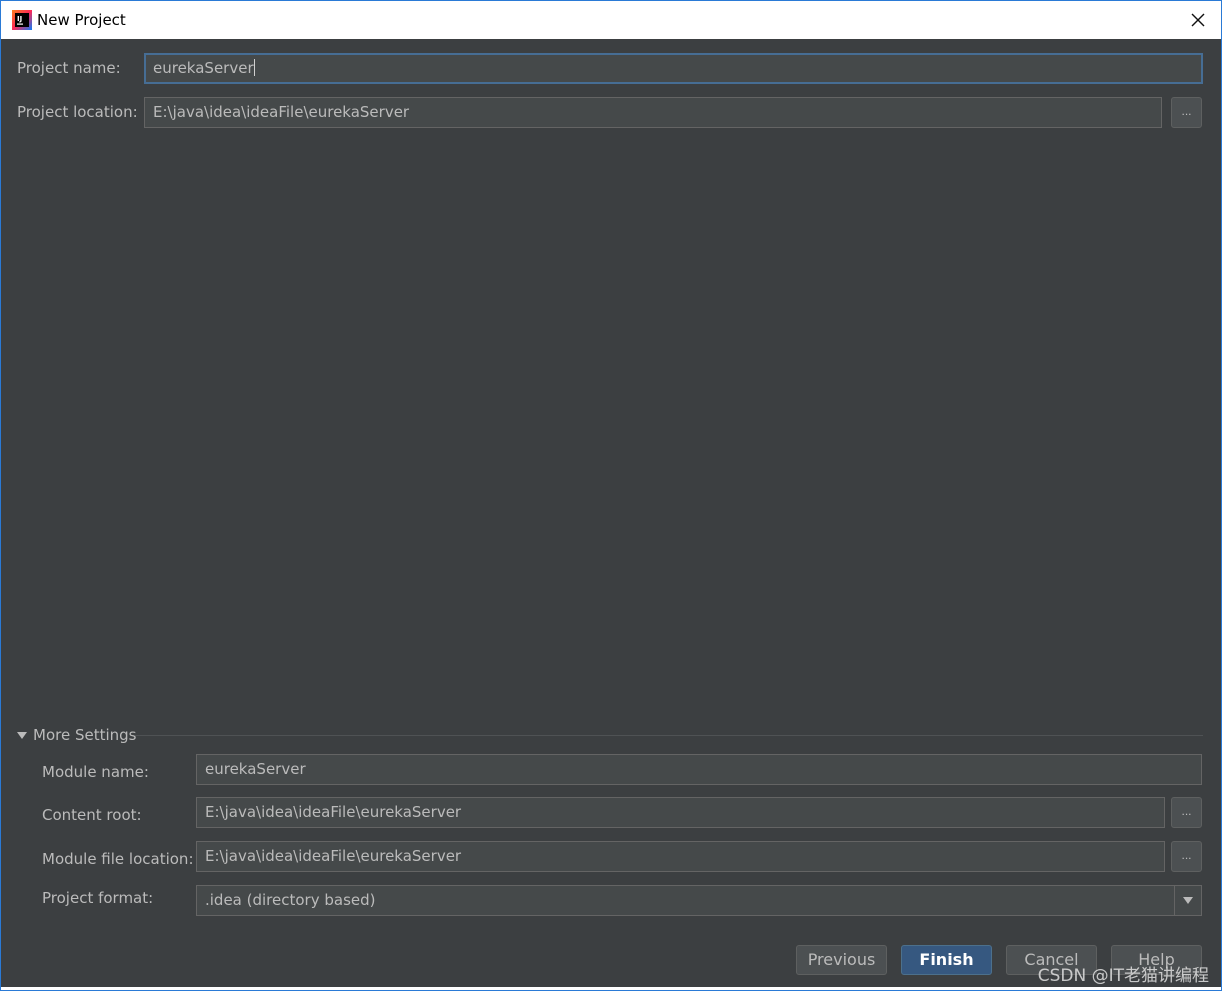  I want to click on svg-text: IJ, so click(19, 19).